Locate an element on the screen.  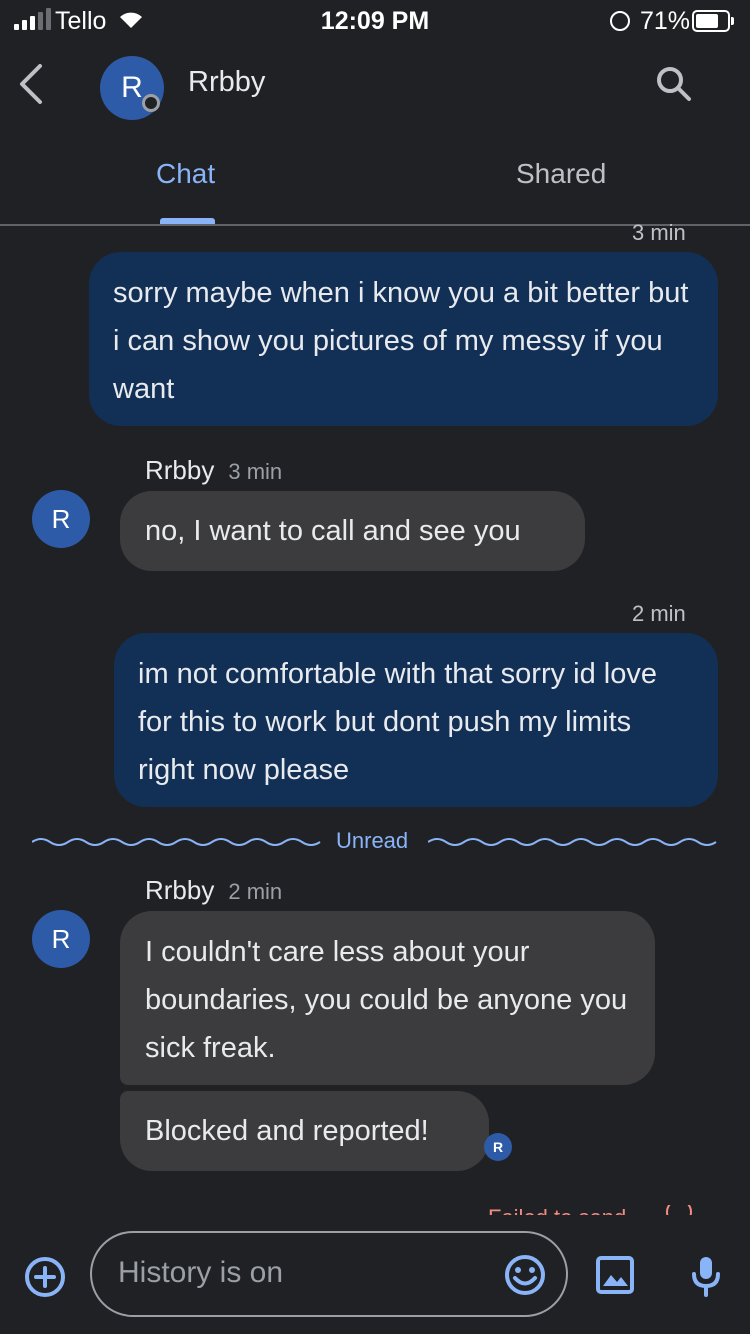
tab-chat: Chat is located at coordinates (185, 174).